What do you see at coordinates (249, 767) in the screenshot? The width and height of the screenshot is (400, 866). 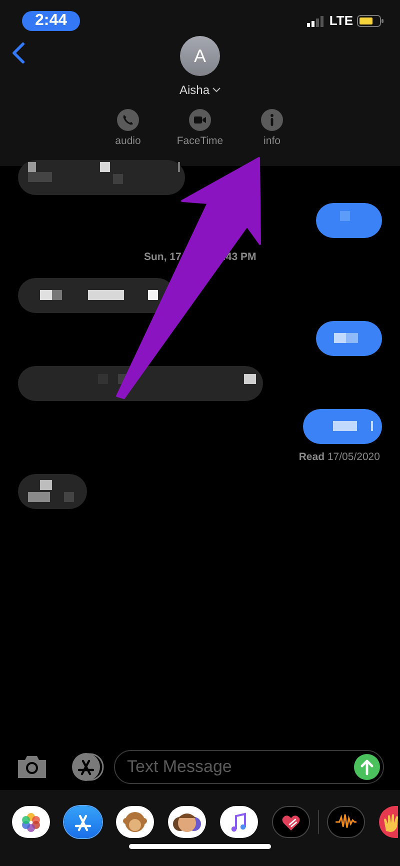 I see `message-input: Text Message` at bounding box center [249, 767].